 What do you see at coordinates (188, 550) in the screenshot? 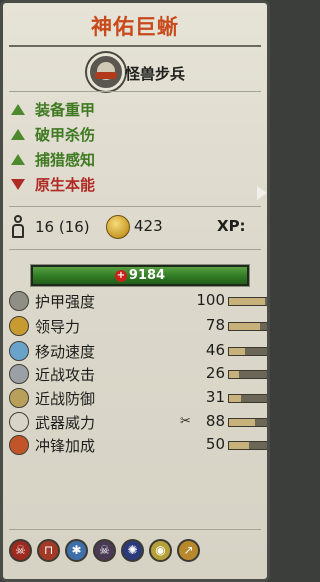
I see `spear-icon: ↗` at bounding box center [188, 550].